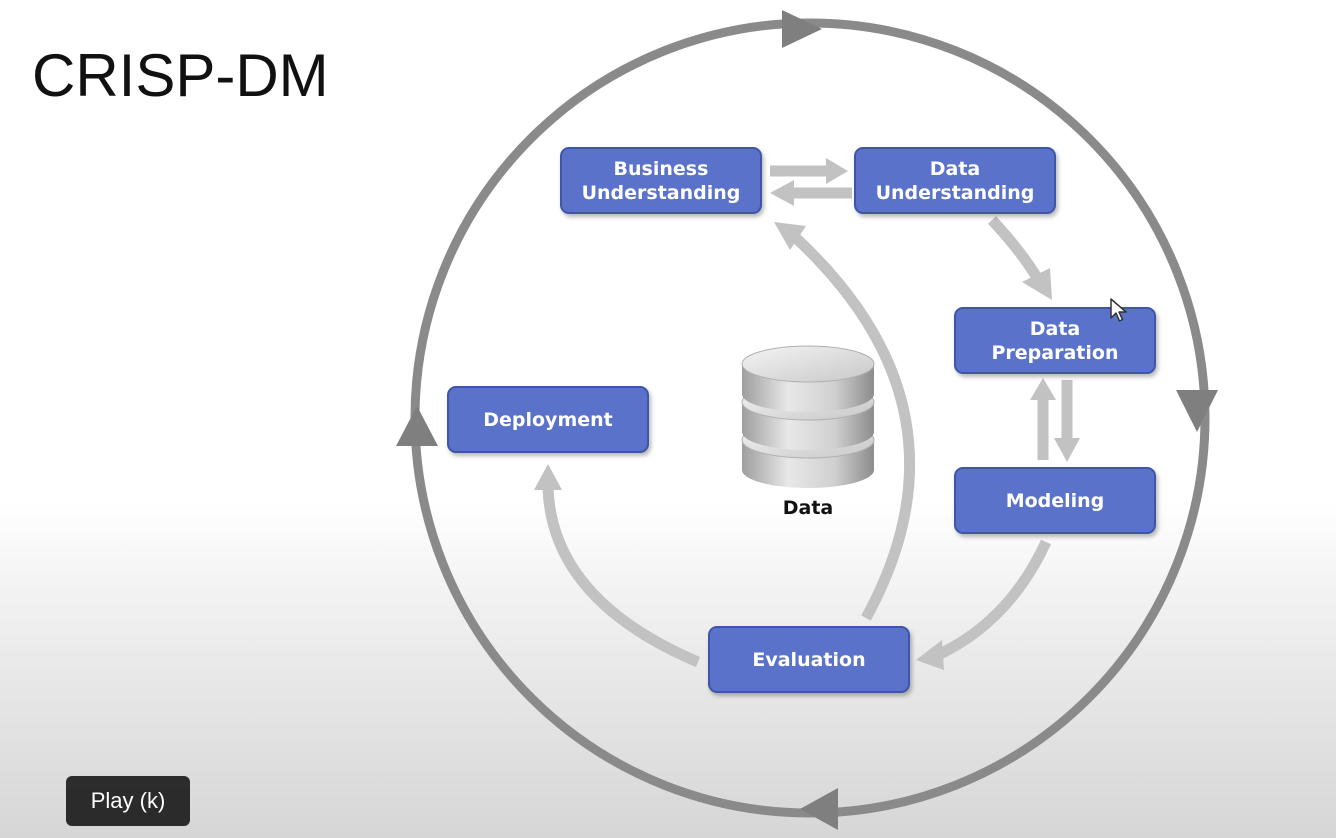 This screenshot has height=838, width=1336. Describe the element at coordinates (1197, 411) in the screenshot. I see `outer-arrow-right` at that location.